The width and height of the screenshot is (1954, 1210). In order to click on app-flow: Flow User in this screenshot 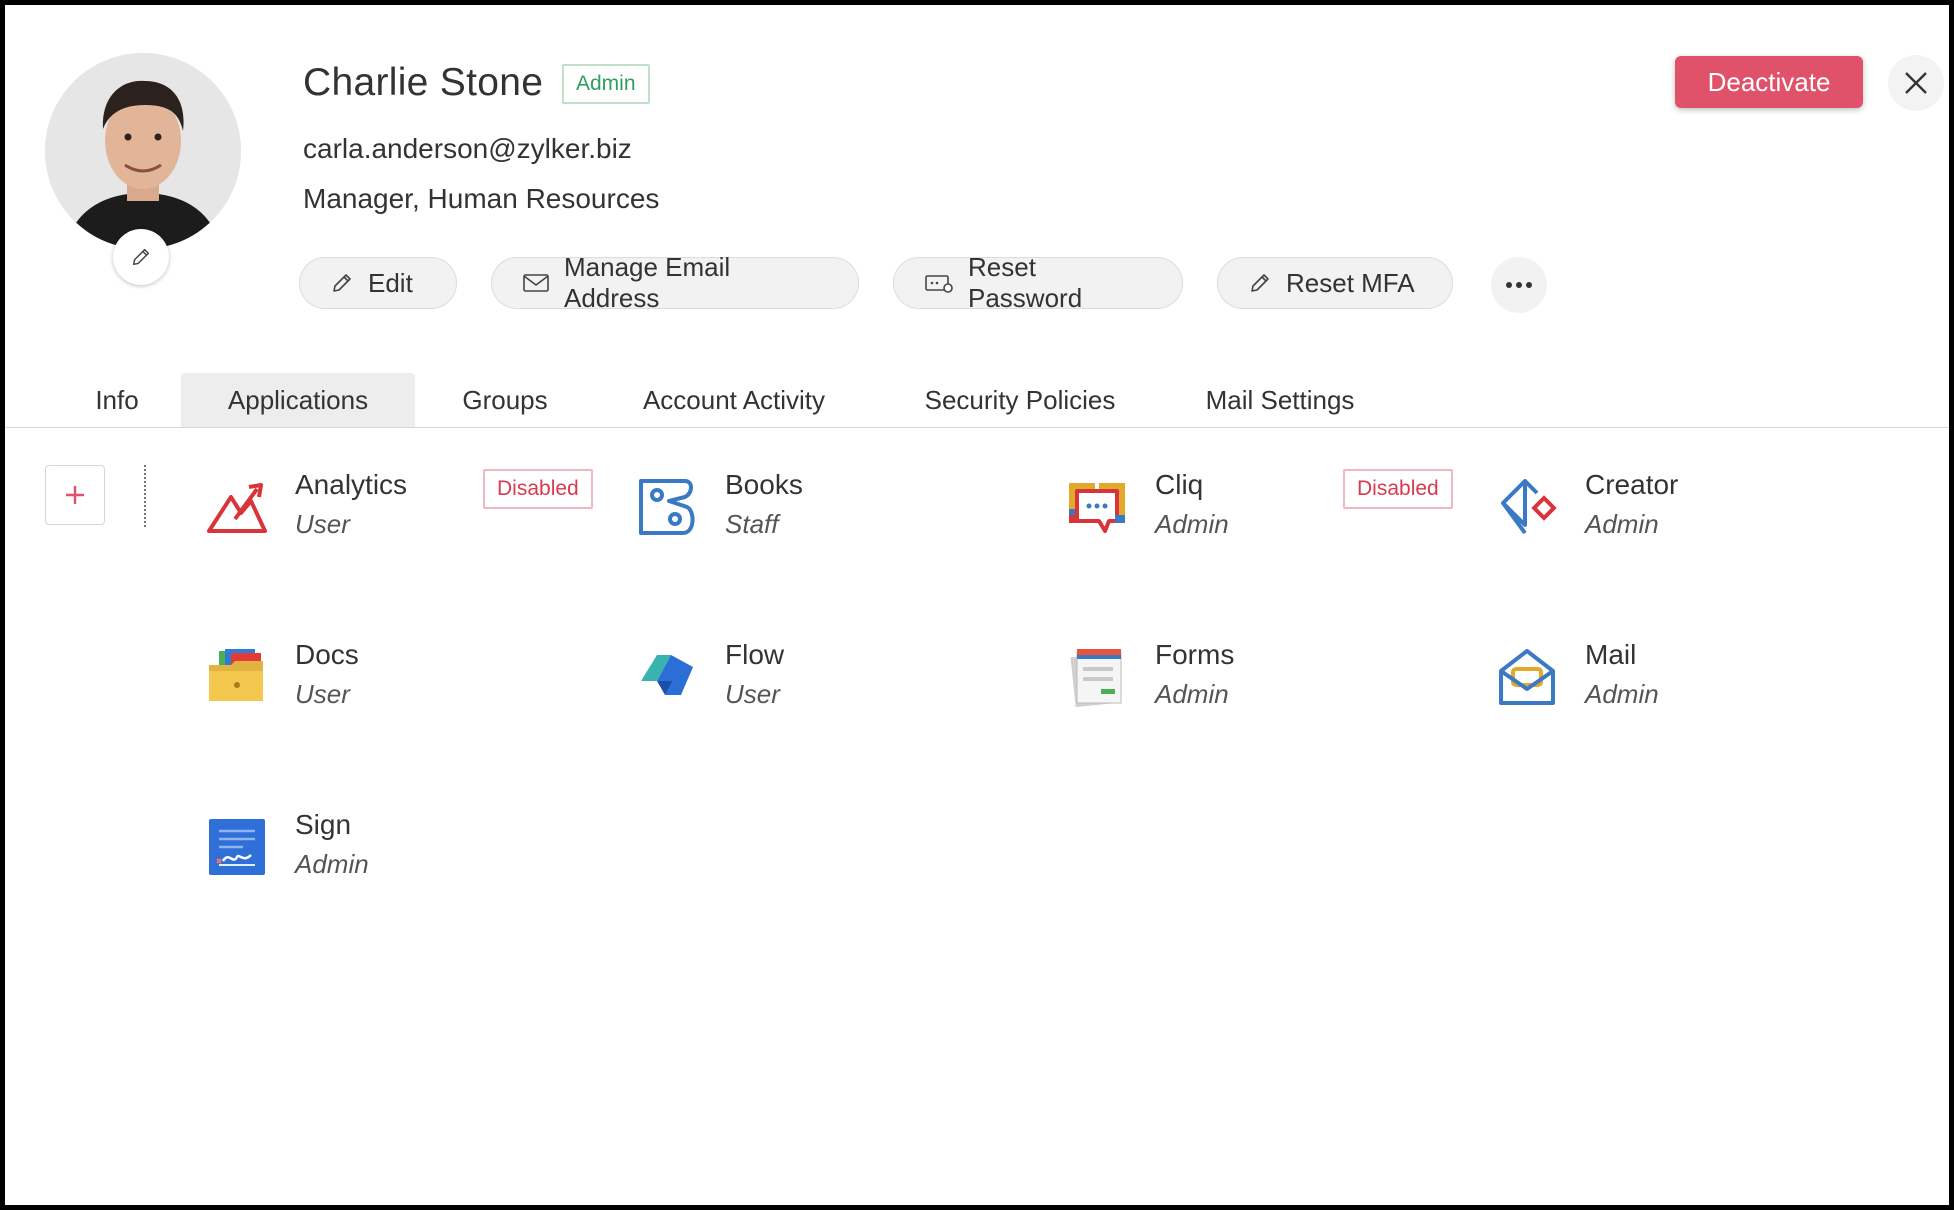, I will do `click(845, 689)`.